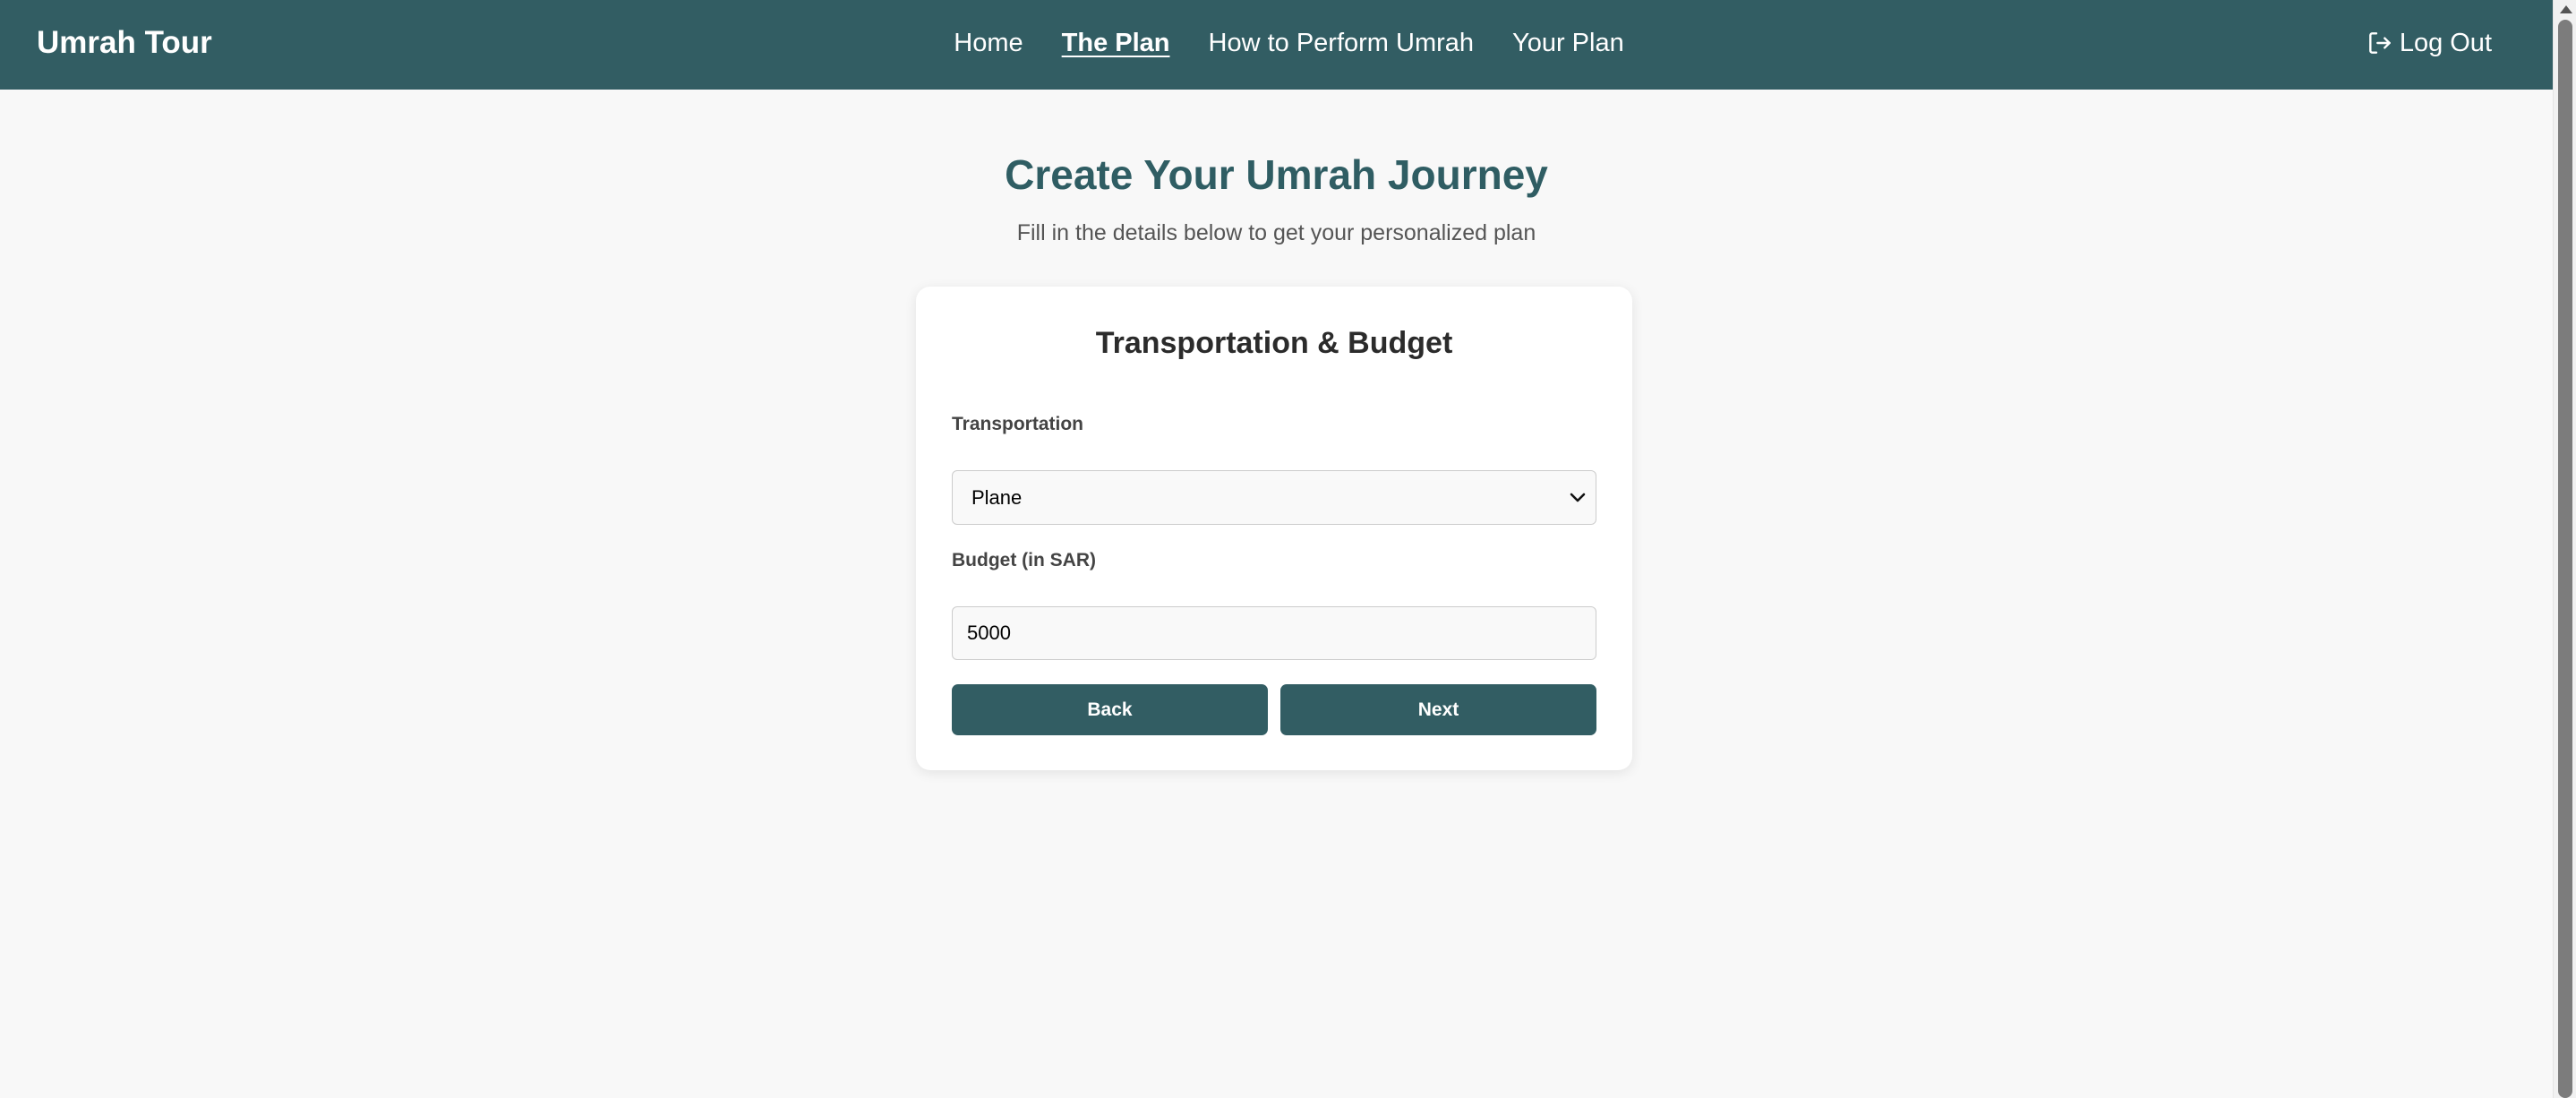 This screenshot has height=1098, width=2576. Describe the element at coordinates (1274, 633) in the screenshot. I see `budget-input` at that location.